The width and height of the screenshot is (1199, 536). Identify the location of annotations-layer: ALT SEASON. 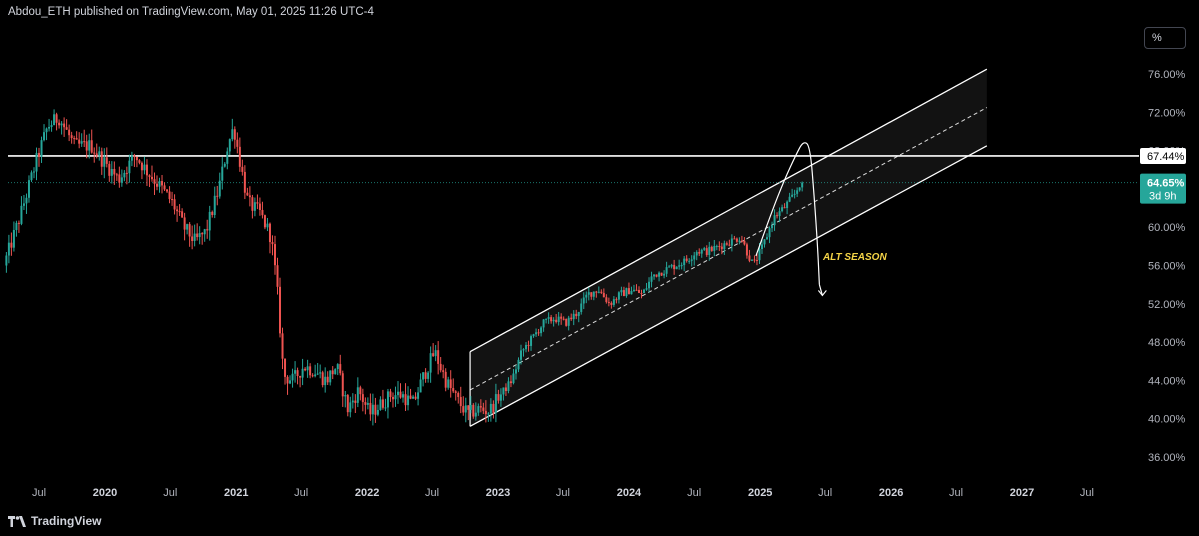
(854, 257).